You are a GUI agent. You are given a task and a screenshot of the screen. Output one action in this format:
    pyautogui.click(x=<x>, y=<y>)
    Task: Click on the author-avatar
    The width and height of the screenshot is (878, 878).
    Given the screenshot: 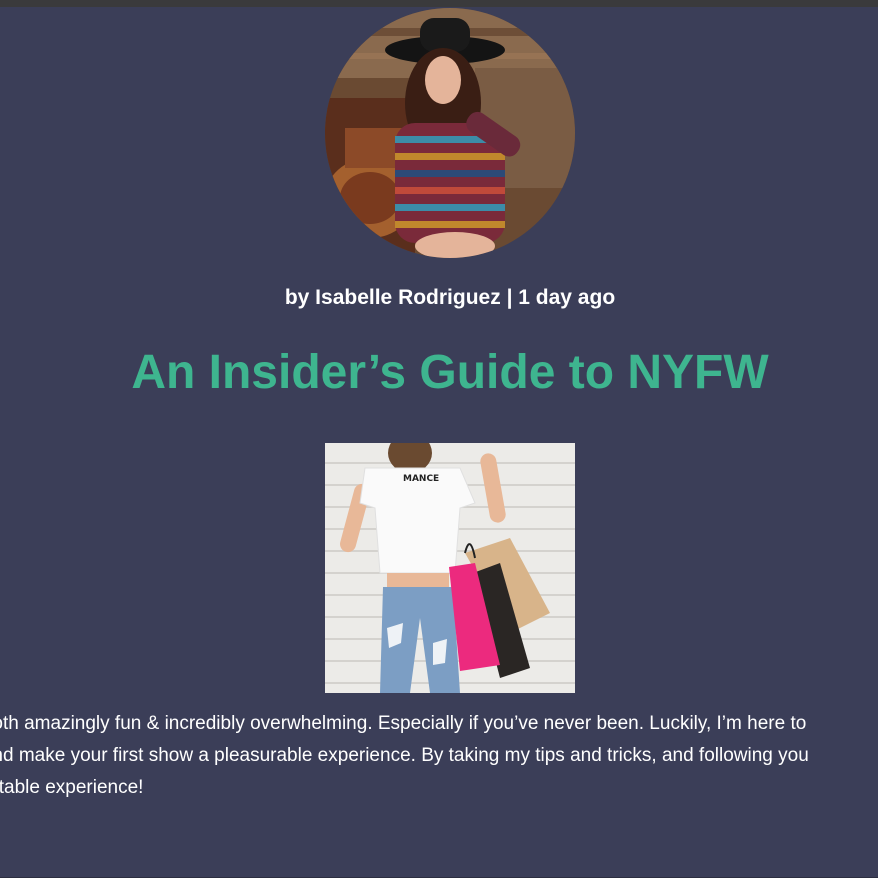 What is the action you would take?
    pyautogui.click(x=450, y=133)
    